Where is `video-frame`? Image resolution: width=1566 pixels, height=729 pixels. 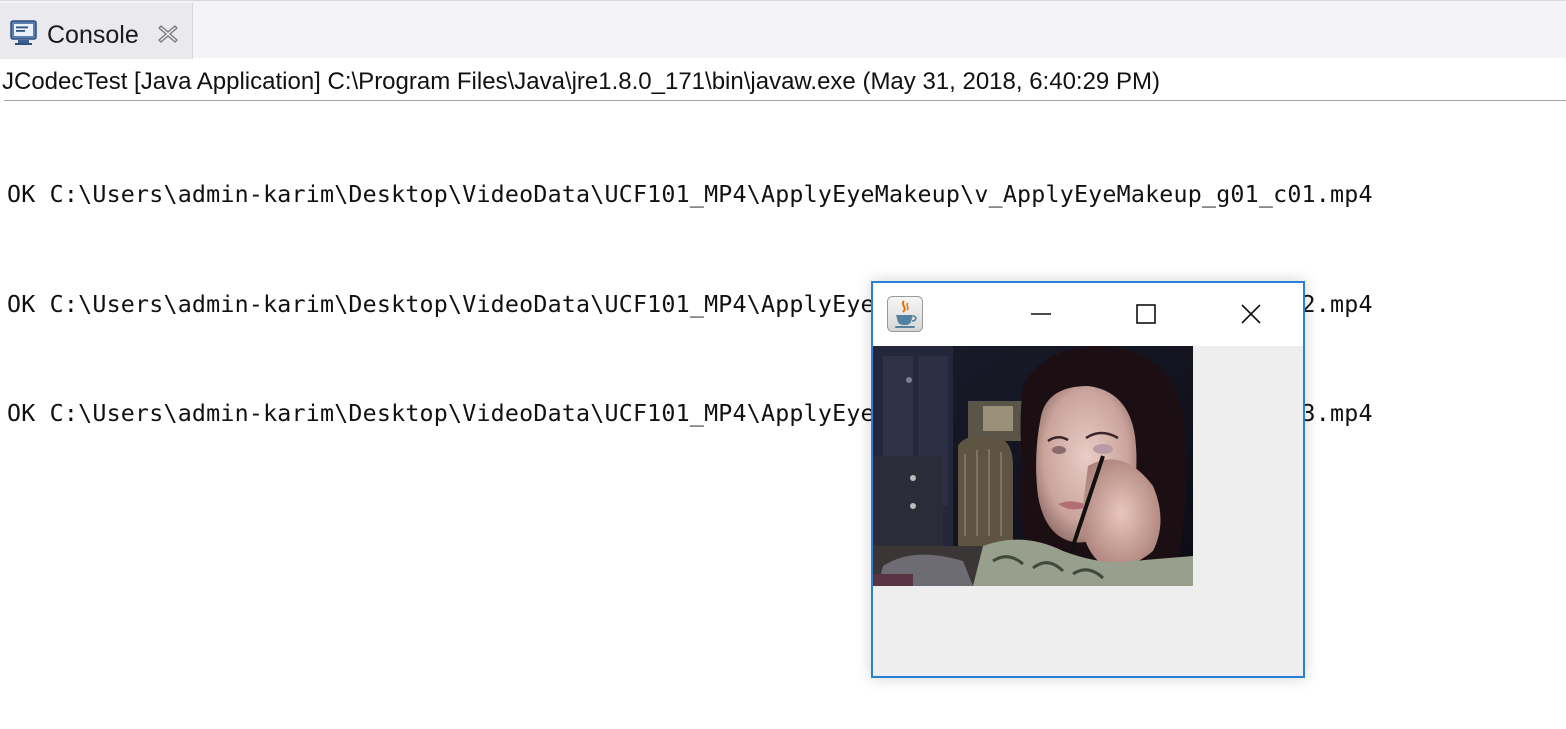 video-frame is located at coordinates (1033, 466).